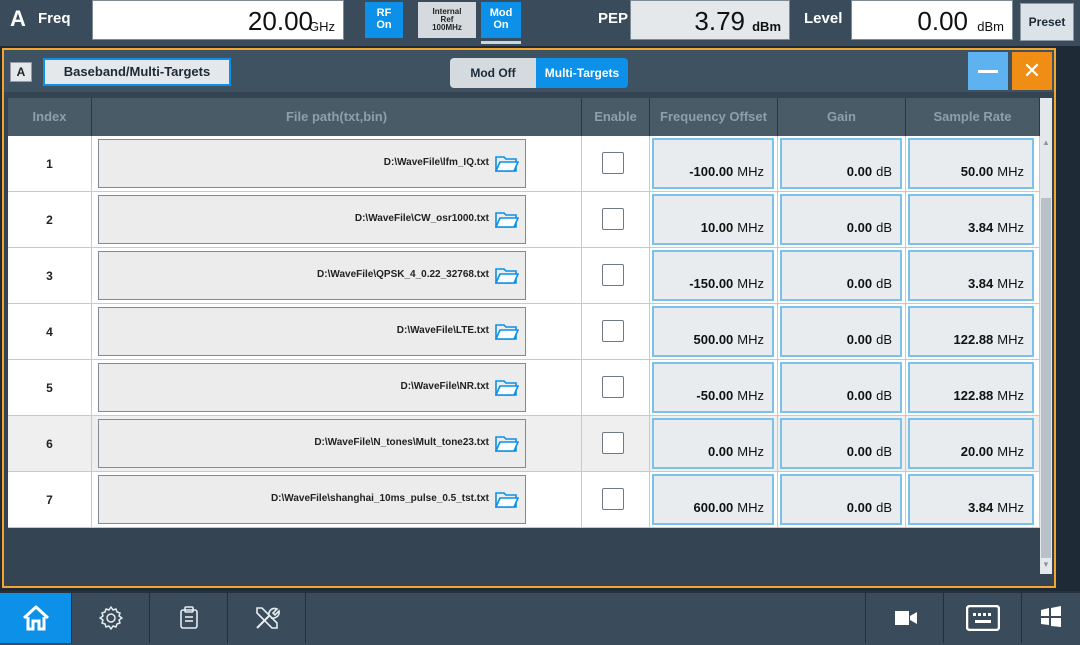  I want to click on scroll-down-icon: ▼, so click(1046, 567).